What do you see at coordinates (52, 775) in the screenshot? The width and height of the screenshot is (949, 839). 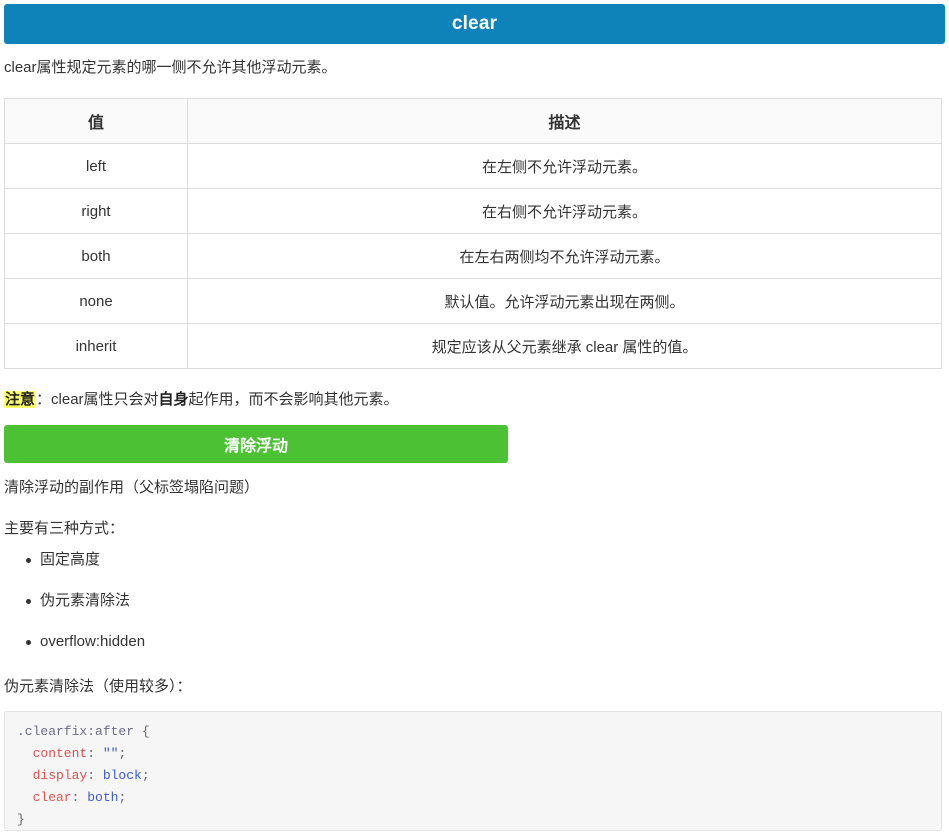 I see `code-property-display: display` at bounding box center [52, 775].